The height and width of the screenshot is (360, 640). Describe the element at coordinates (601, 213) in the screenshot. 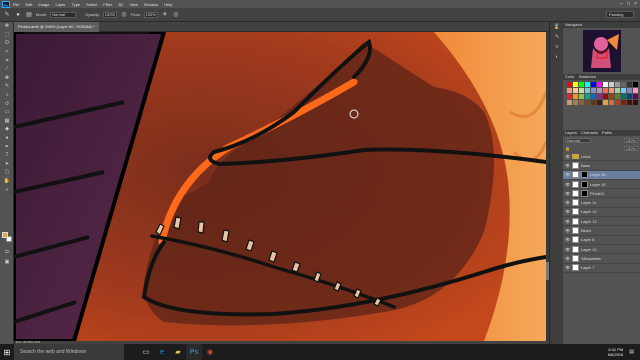

I see `layer-row: 👁 Layer 12` at that location.